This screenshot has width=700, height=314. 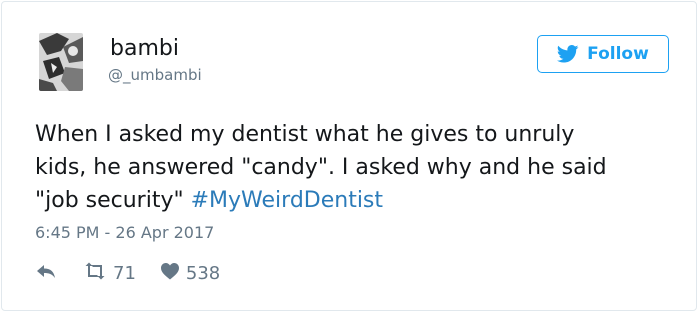 What do you see at coordinates (144, 49) in the screenshot?
I see `author-name: bambi` at bounding box center [144, 49].